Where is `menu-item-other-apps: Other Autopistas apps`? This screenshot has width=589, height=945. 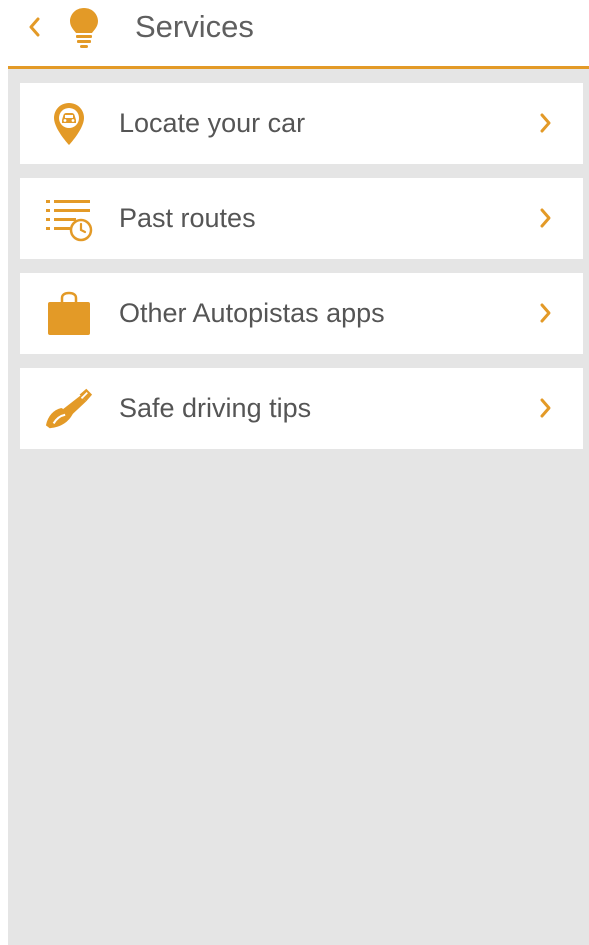 menu-item-other-apps: Other Autopistas apps is located at coordinates (301, 313).